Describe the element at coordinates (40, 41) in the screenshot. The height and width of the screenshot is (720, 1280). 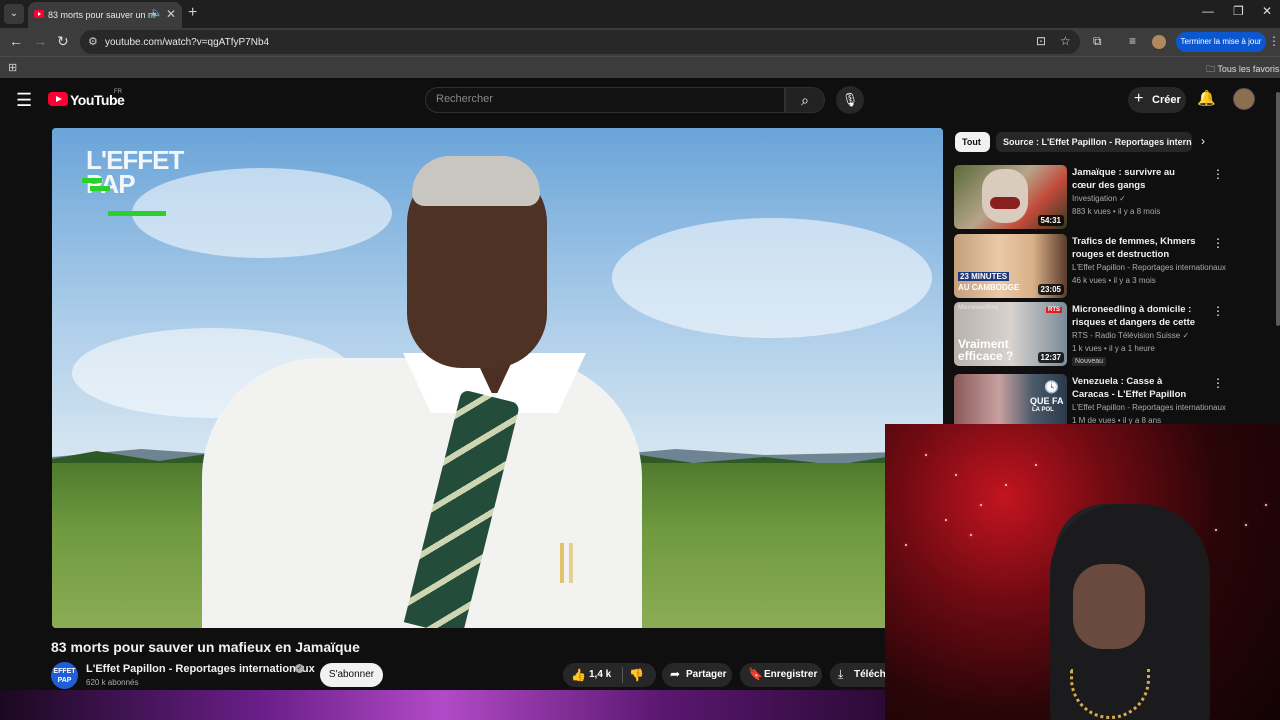
I see `forward-arrow-icon: →` at that location.